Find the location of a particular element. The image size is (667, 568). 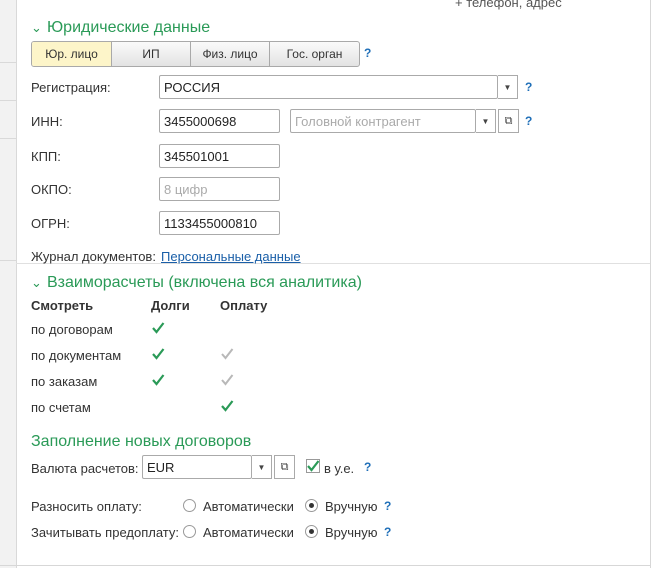

inn-label: ИНН: is located at coordinates (47, 121).